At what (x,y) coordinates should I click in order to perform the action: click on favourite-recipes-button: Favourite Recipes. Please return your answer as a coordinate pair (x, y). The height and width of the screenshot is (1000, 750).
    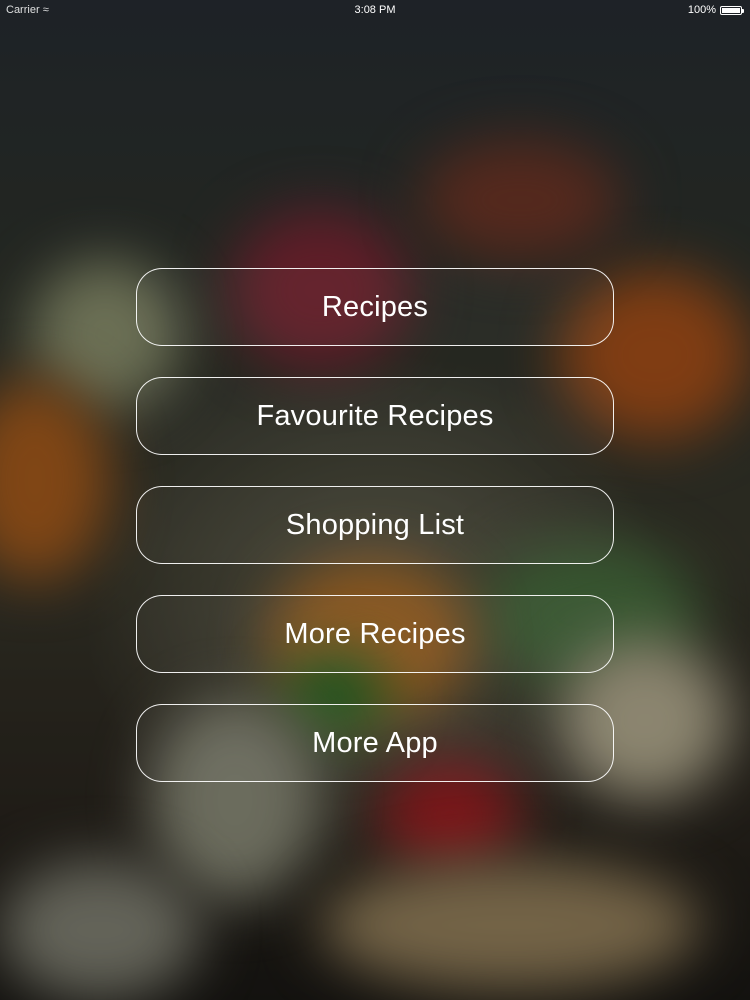
    Looking at the image, I should click on (375, 416).